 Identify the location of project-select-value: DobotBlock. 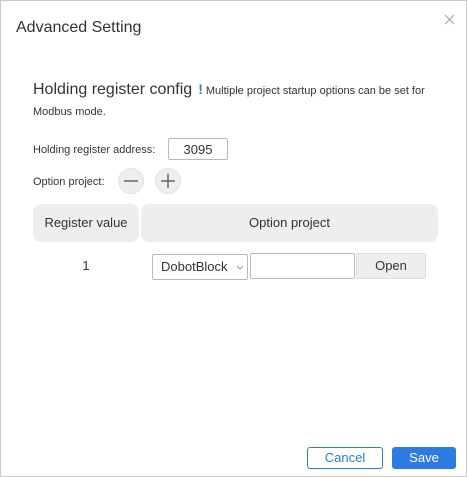
(194, 266).